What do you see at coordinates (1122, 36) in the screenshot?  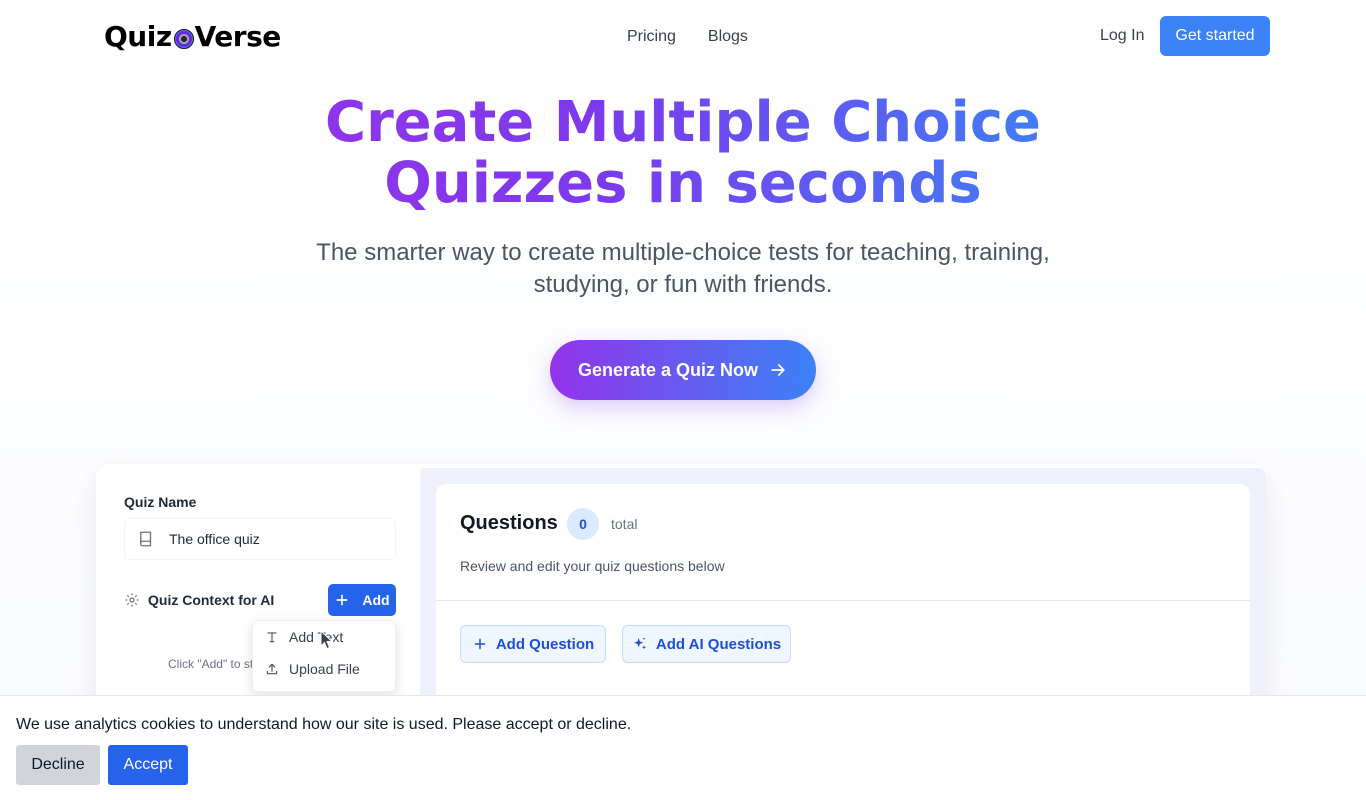 I see `login-link: Log In` at bounding box center [1122, 36].